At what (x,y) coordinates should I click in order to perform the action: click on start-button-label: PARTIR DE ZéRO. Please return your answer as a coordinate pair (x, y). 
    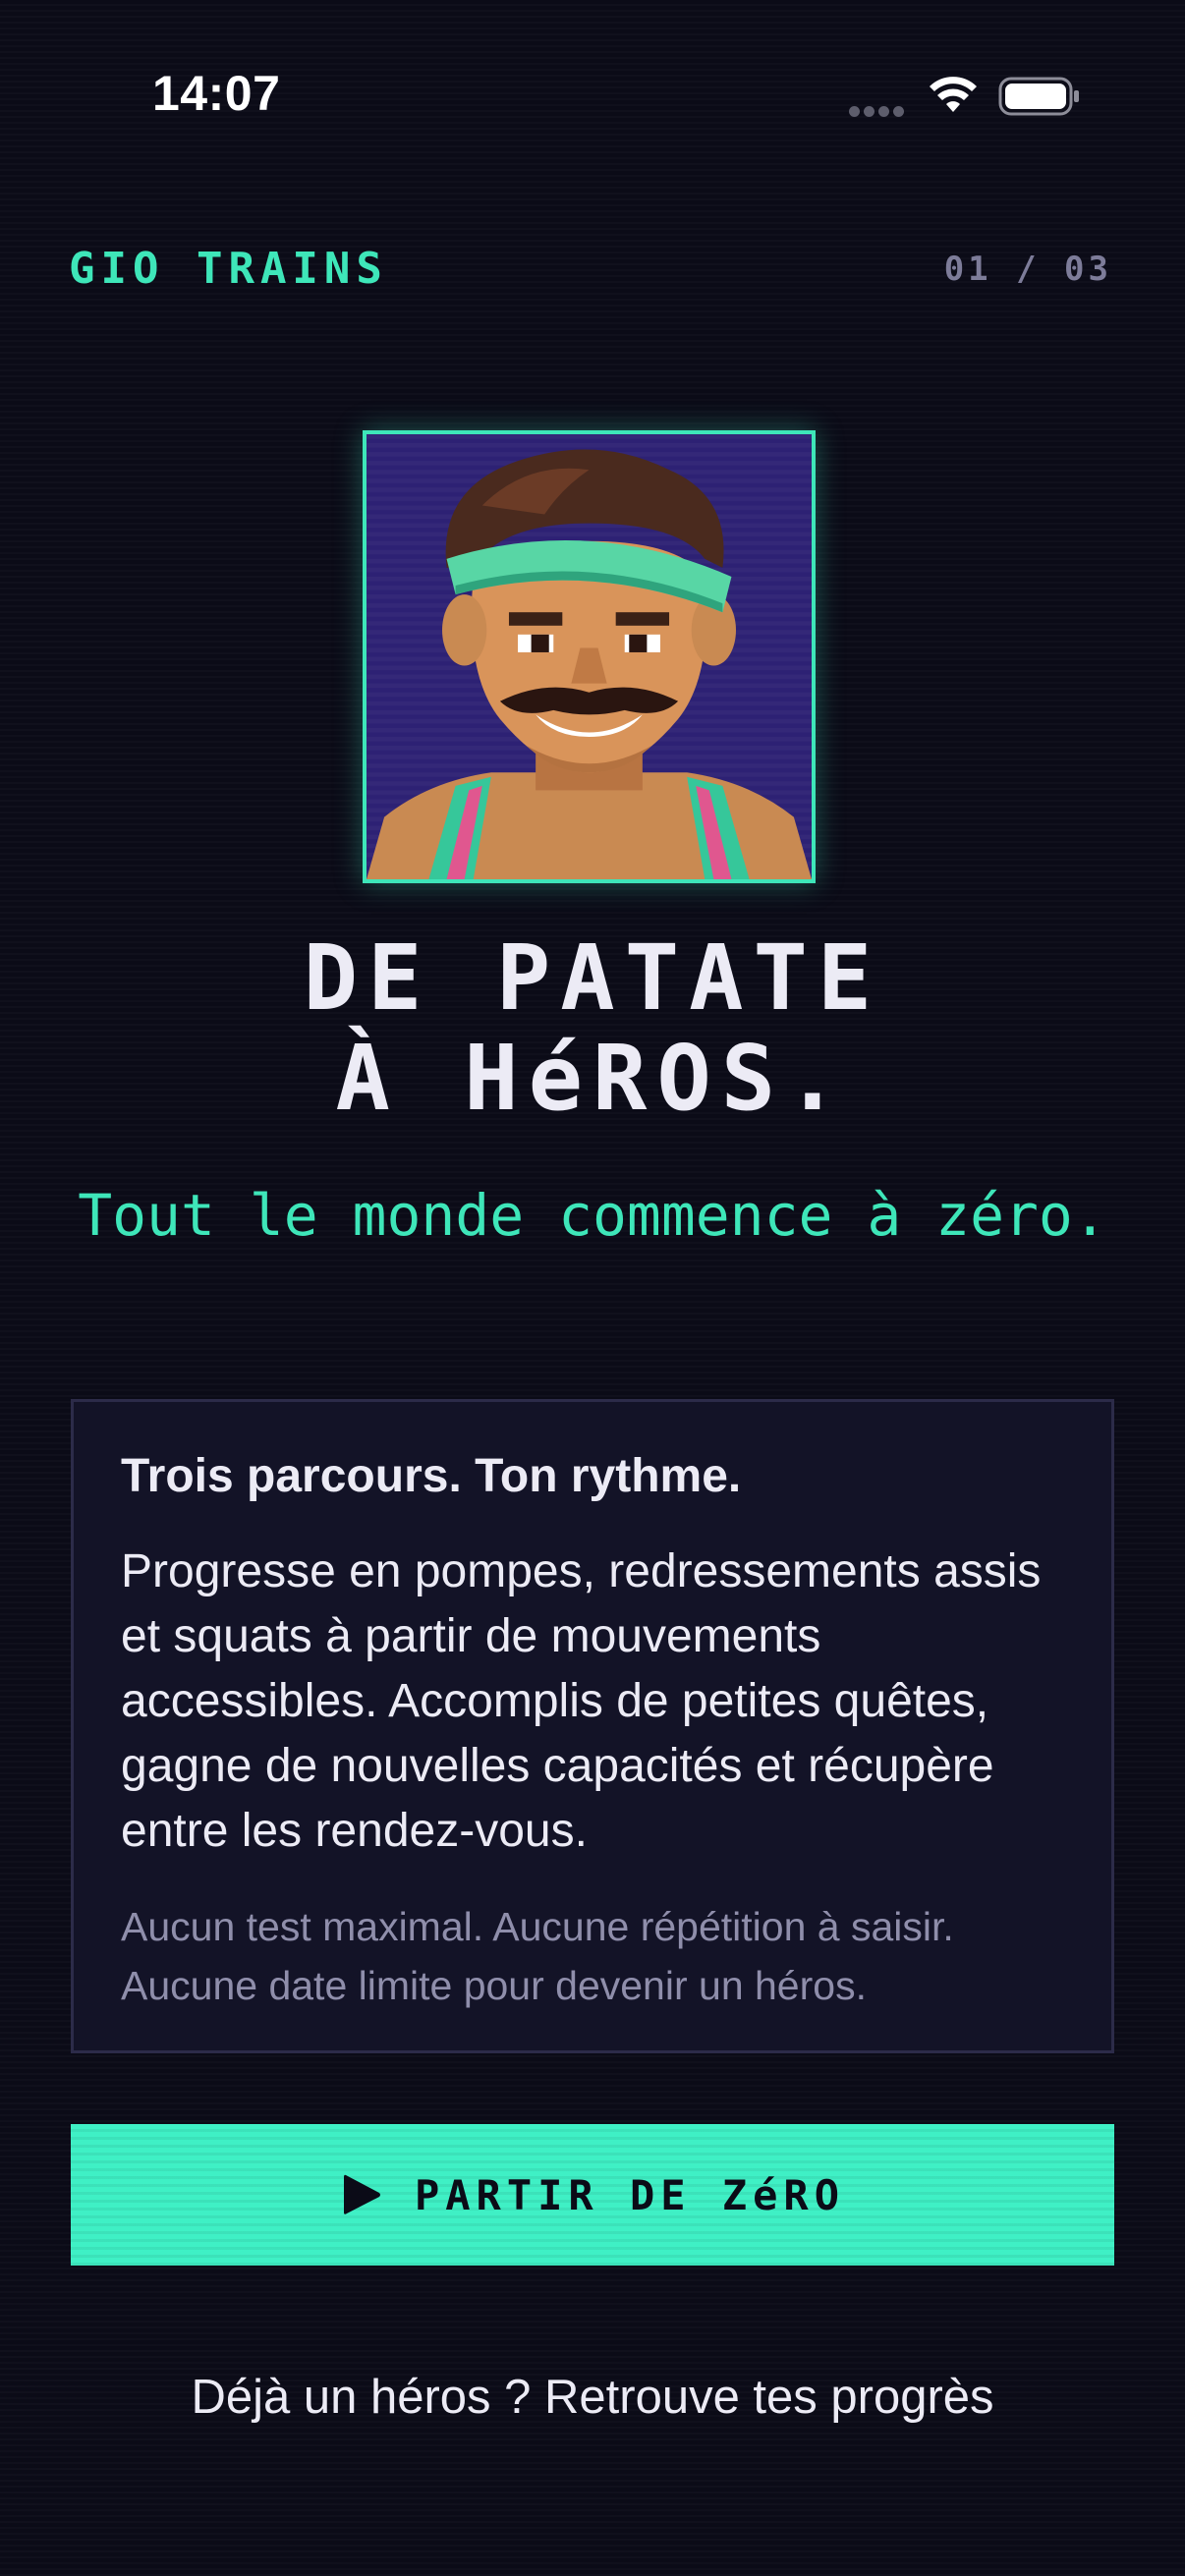
    Looking at the image, I should click on (629, 2194).